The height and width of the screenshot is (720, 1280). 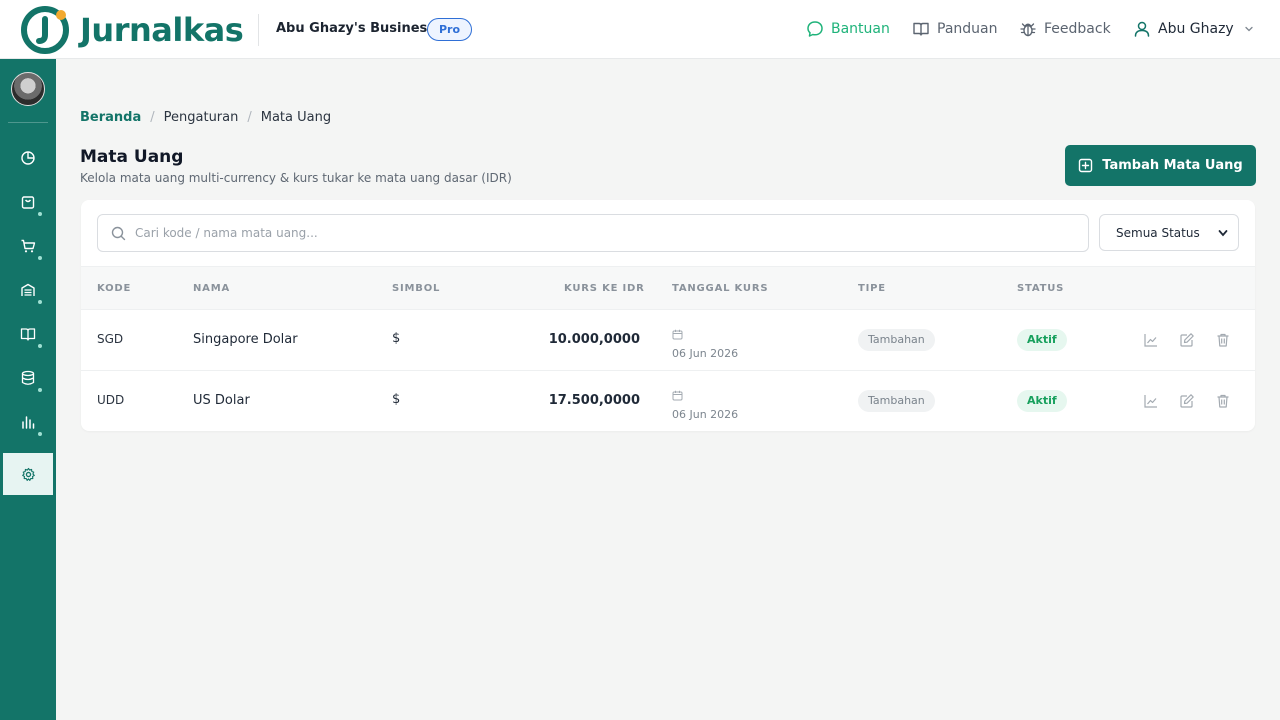 What do you see at coordinates (211, 288) in the screenshot?
I see `column-header-name: NAMA` at bounding box center [211, 288].